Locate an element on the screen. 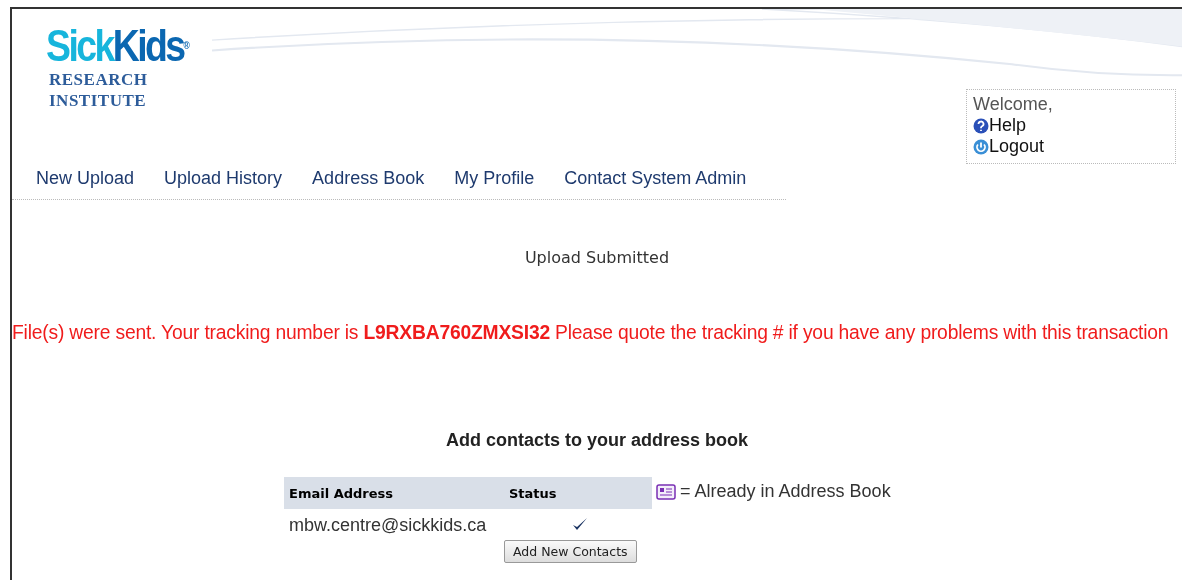 Image resolution: width=1182 pixels, height=580 pixels. logo: SickKids$^{®}$ is located at coordinates (118, 46).